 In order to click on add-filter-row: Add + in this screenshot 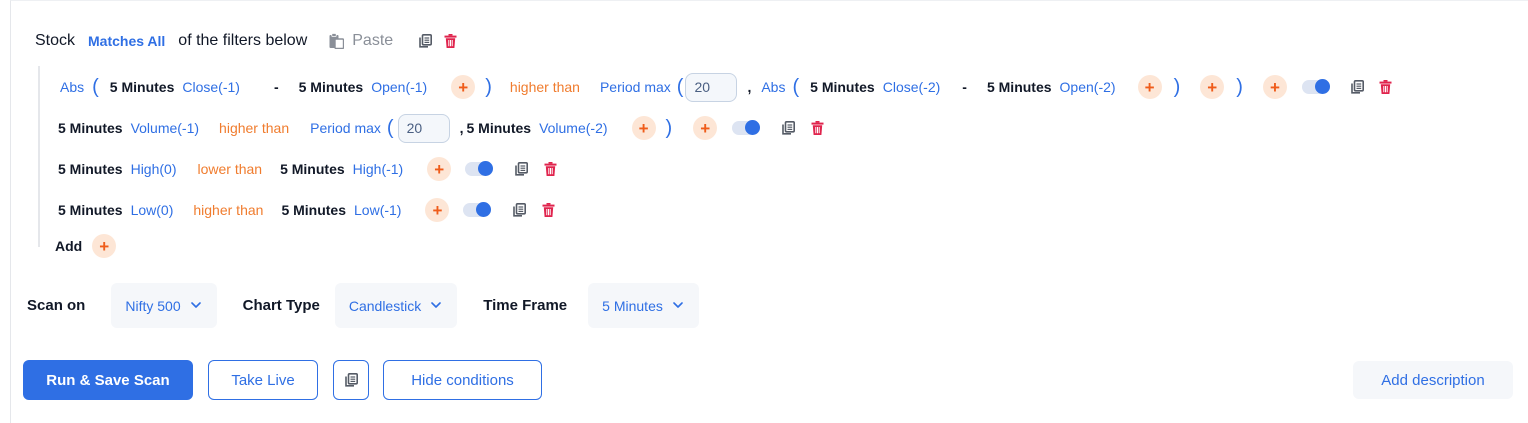, I will do `click(86, 246)`.